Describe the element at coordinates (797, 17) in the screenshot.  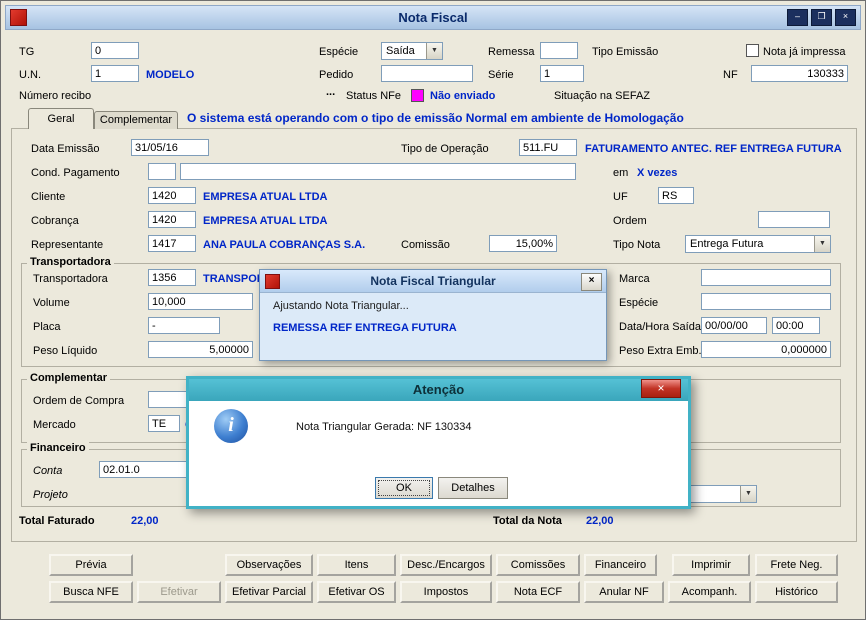
I see `minimize-icon: –` at that location.